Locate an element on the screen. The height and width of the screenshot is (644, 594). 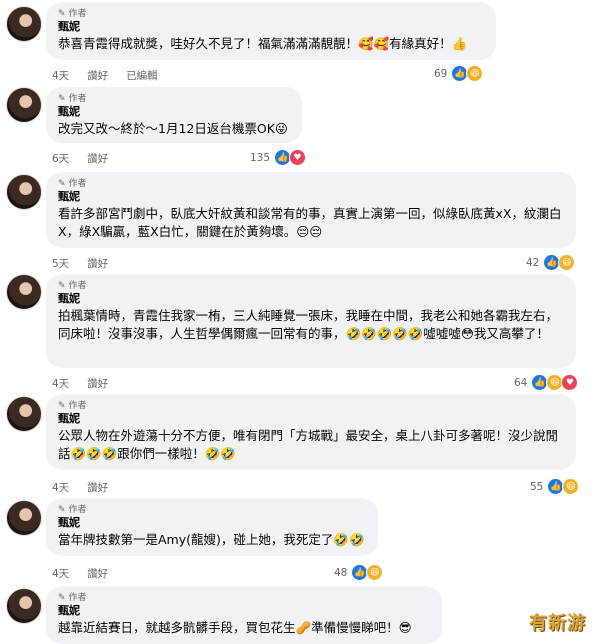
reaction-summary: 55 👍 😆 is located at coordinates (555, 486).